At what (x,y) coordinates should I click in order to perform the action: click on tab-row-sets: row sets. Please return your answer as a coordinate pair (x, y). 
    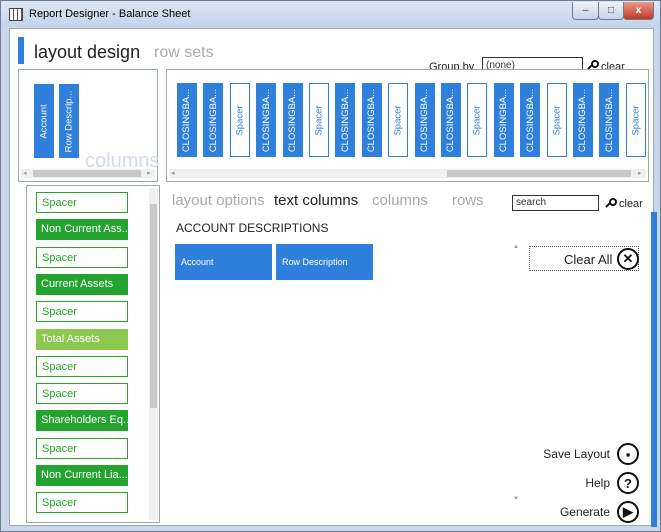
    Looking at the image, I should click on (184, 53).